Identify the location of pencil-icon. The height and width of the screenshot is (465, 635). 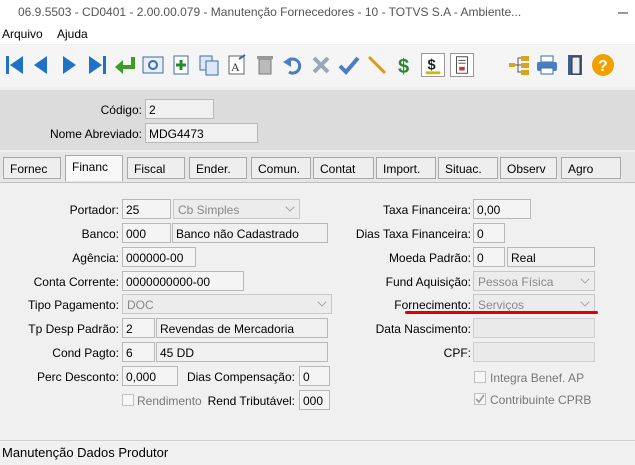
(377, 65).